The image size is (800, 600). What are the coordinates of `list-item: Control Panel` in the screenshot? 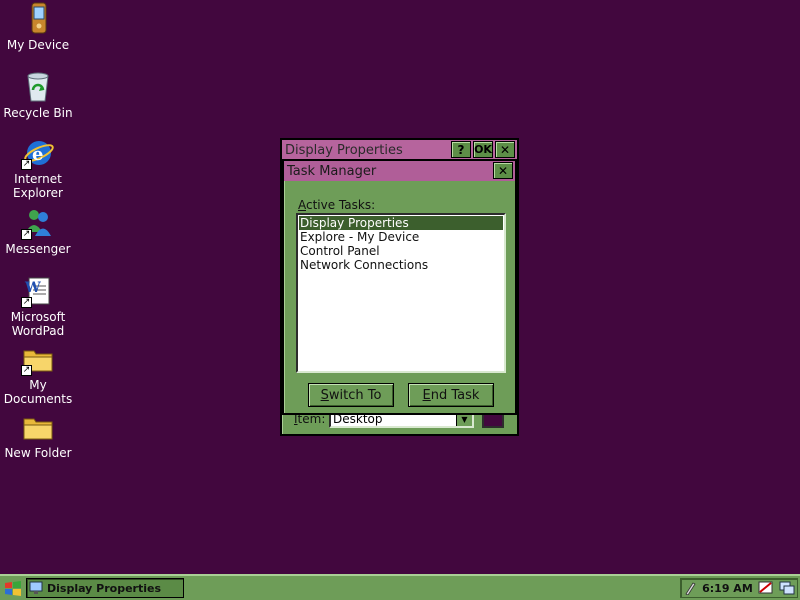 It's located at (401, 251).